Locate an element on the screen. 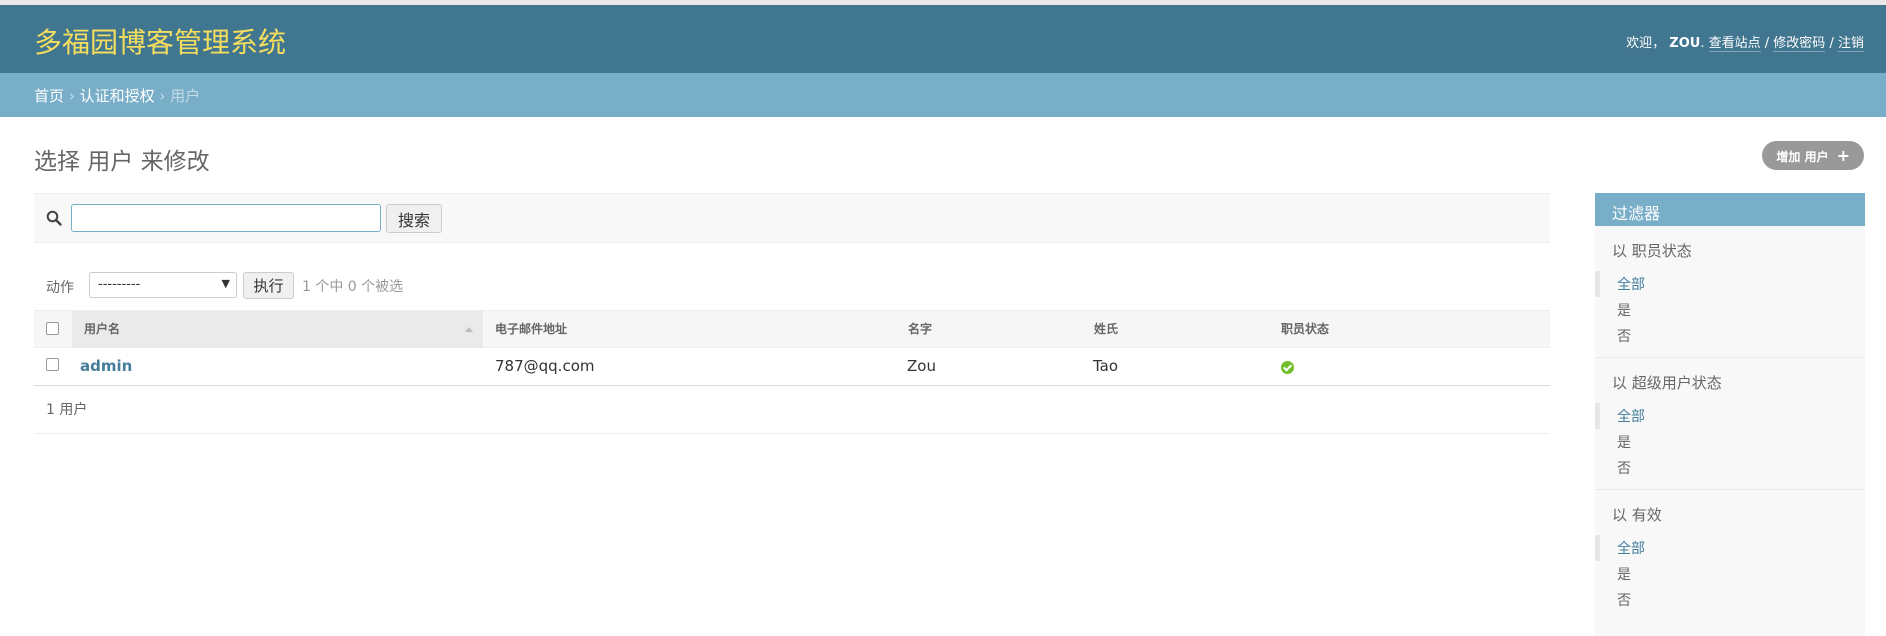 The width and height of the screenshot is (1886, 636). filter-group-superuser: 以 超级用户状态 全部 是 否 is located at coordinates (1730, 424).